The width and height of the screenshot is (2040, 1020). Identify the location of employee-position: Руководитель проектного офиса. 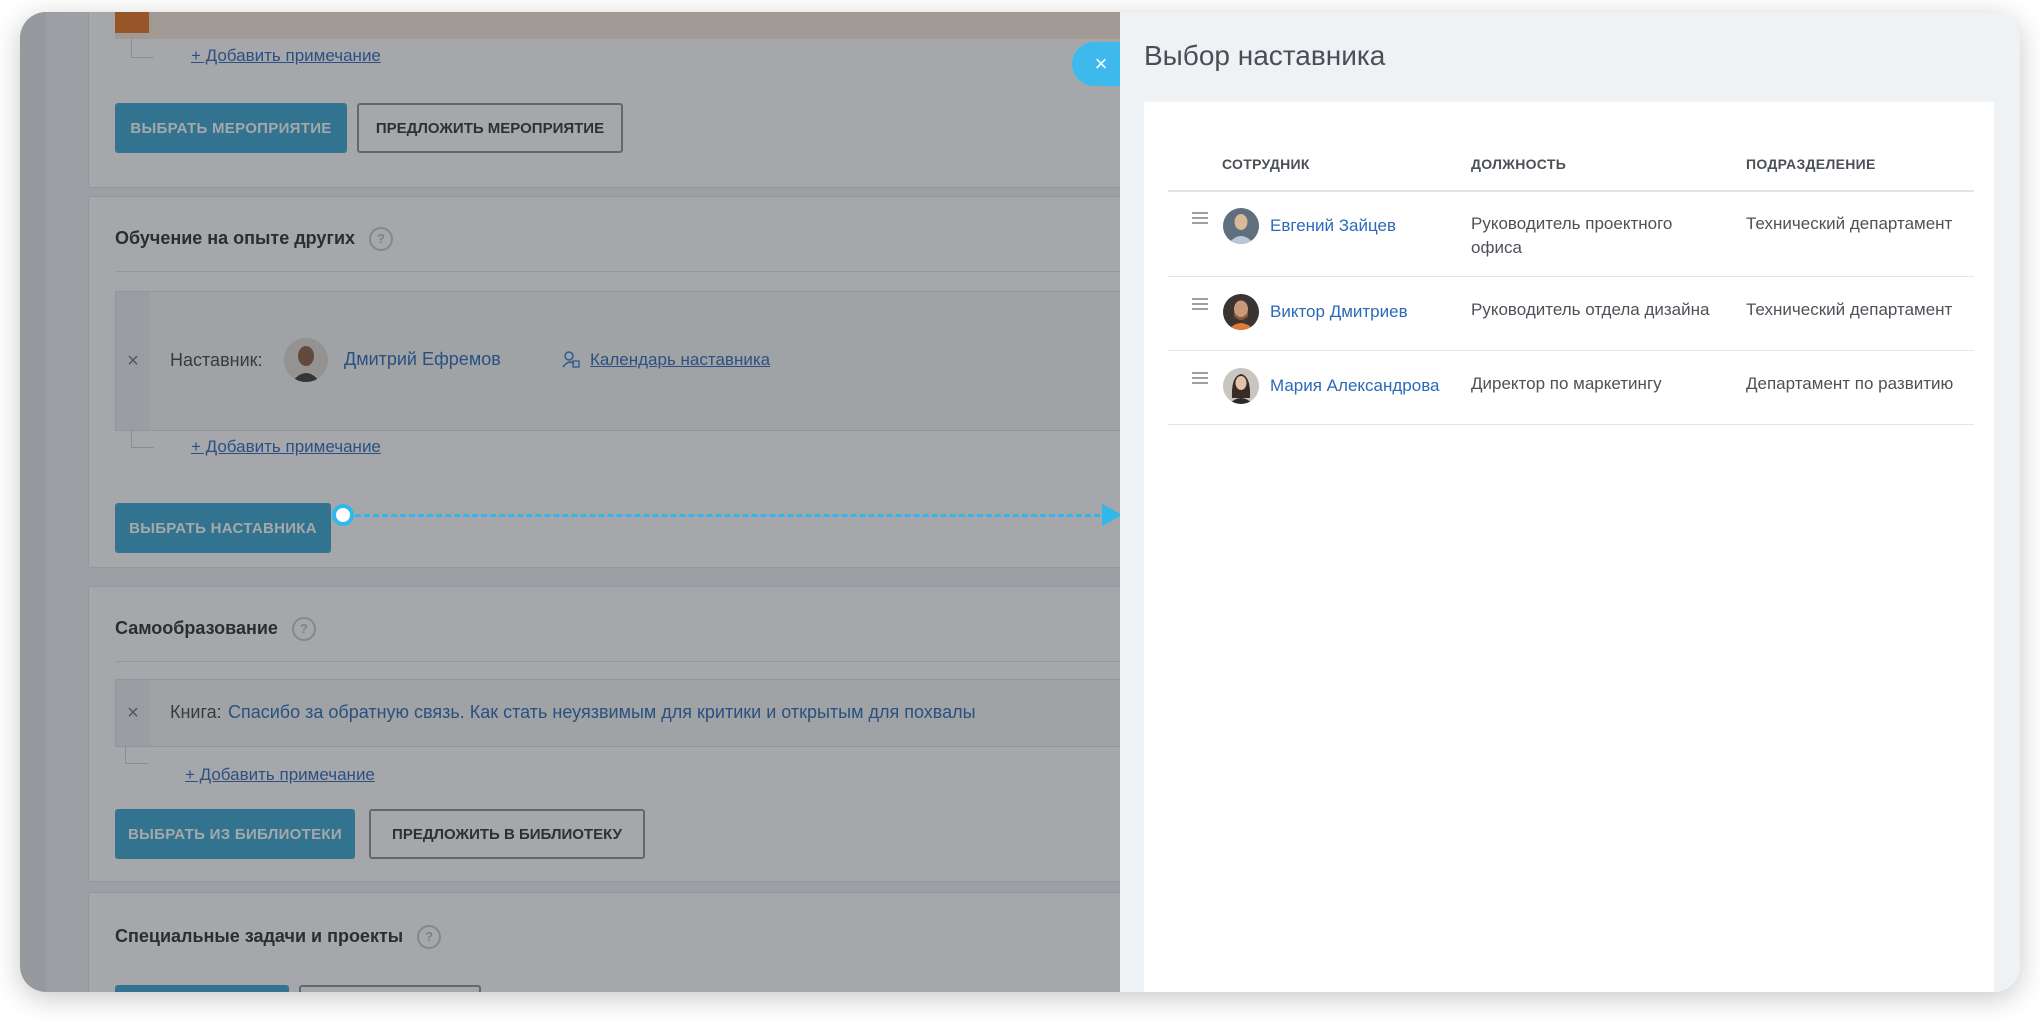
(1571, 236).